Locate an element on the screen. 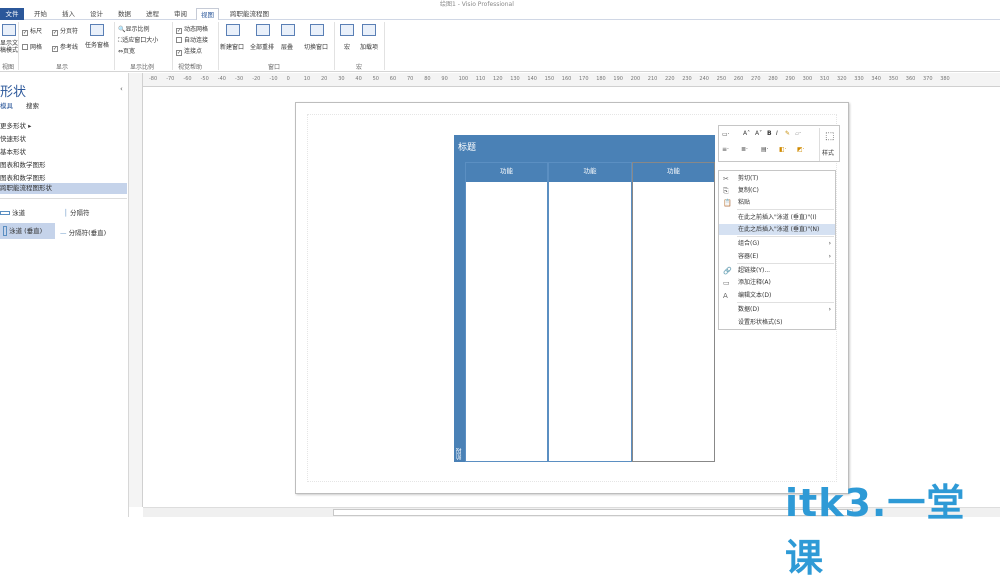 The image size is (1000, 582). connection-points-checkbox: ✓ 连接点 is located at coordinates (189, 51).